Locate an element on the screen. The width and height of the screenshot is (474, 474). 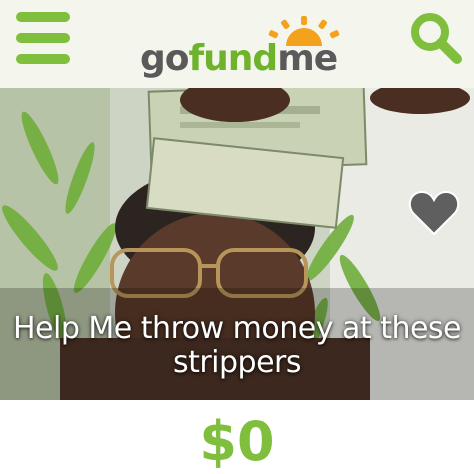
logo-wordmark: gofundme is located at coordinates (239, 58).